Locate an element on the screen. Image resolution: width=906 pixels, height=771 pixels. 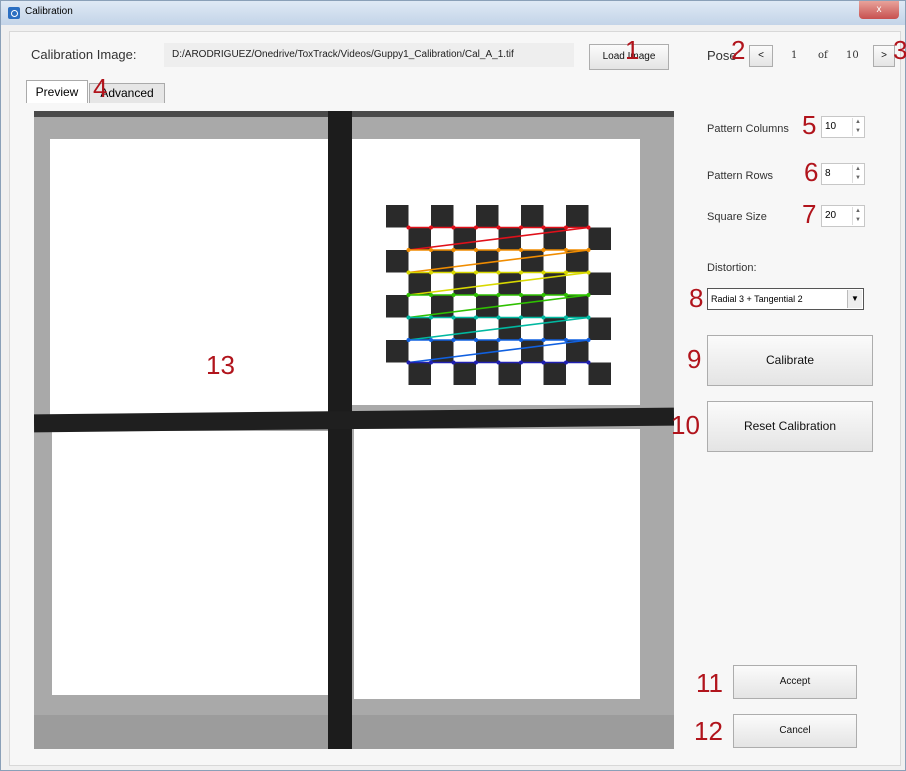
marker-7: 7 is located at coordinates (809, 214).